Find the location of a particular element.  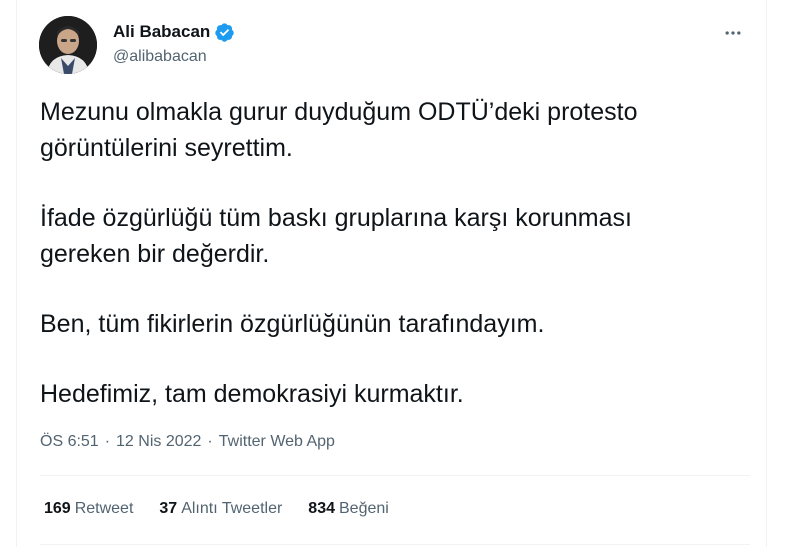

tweet-paragraph: Hedefimiz, tam demokrasiyi kurmaktır. is located at coordinates (395, 394).